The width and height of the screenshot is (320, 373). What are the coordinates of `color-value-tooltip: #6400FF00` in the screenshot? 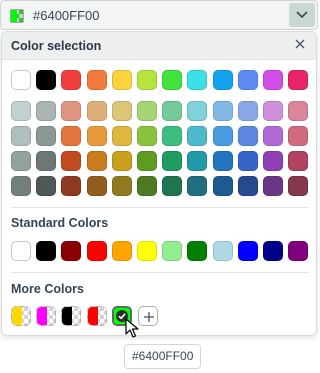 It's located at (163, 356).